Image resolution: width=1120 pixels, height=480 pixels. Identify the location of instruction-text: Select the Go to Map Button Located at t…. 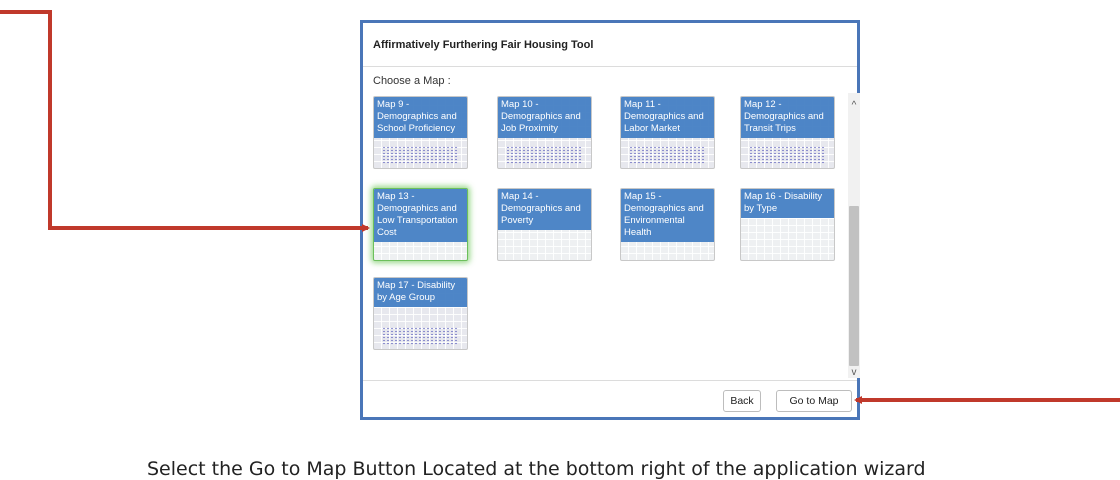
(536, 469).